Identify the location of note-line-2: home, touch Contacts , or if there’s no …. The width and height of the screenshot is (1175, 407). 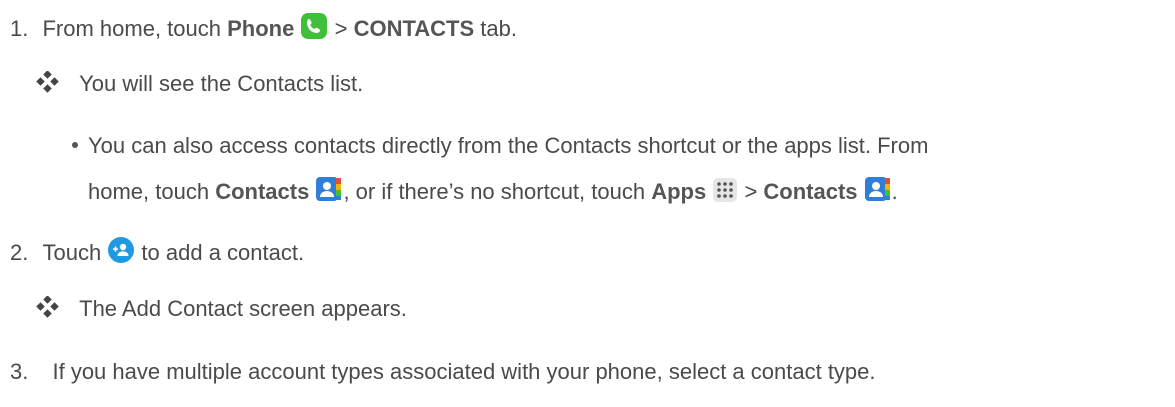
(493, 192).